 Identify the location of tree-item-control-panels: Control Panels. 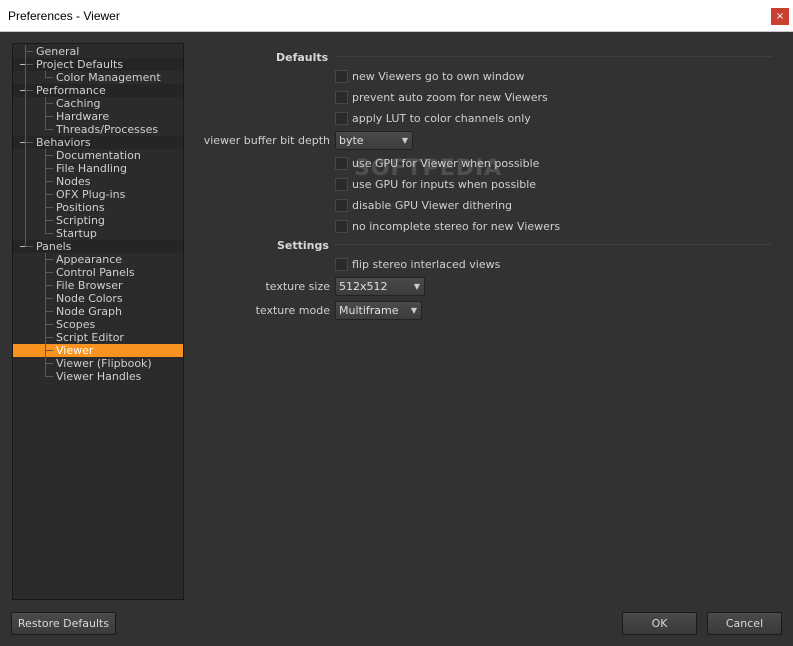
(98, 272).